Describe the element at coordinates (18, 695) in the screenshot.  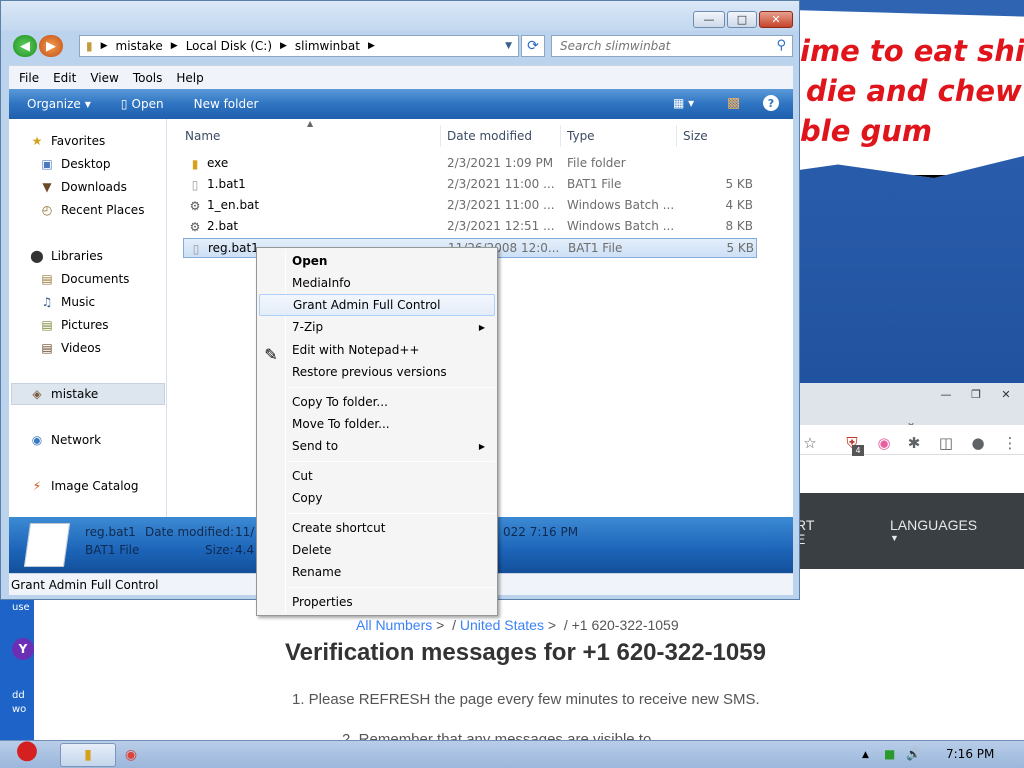
I see `desktop-icon-label: dd` at that location.